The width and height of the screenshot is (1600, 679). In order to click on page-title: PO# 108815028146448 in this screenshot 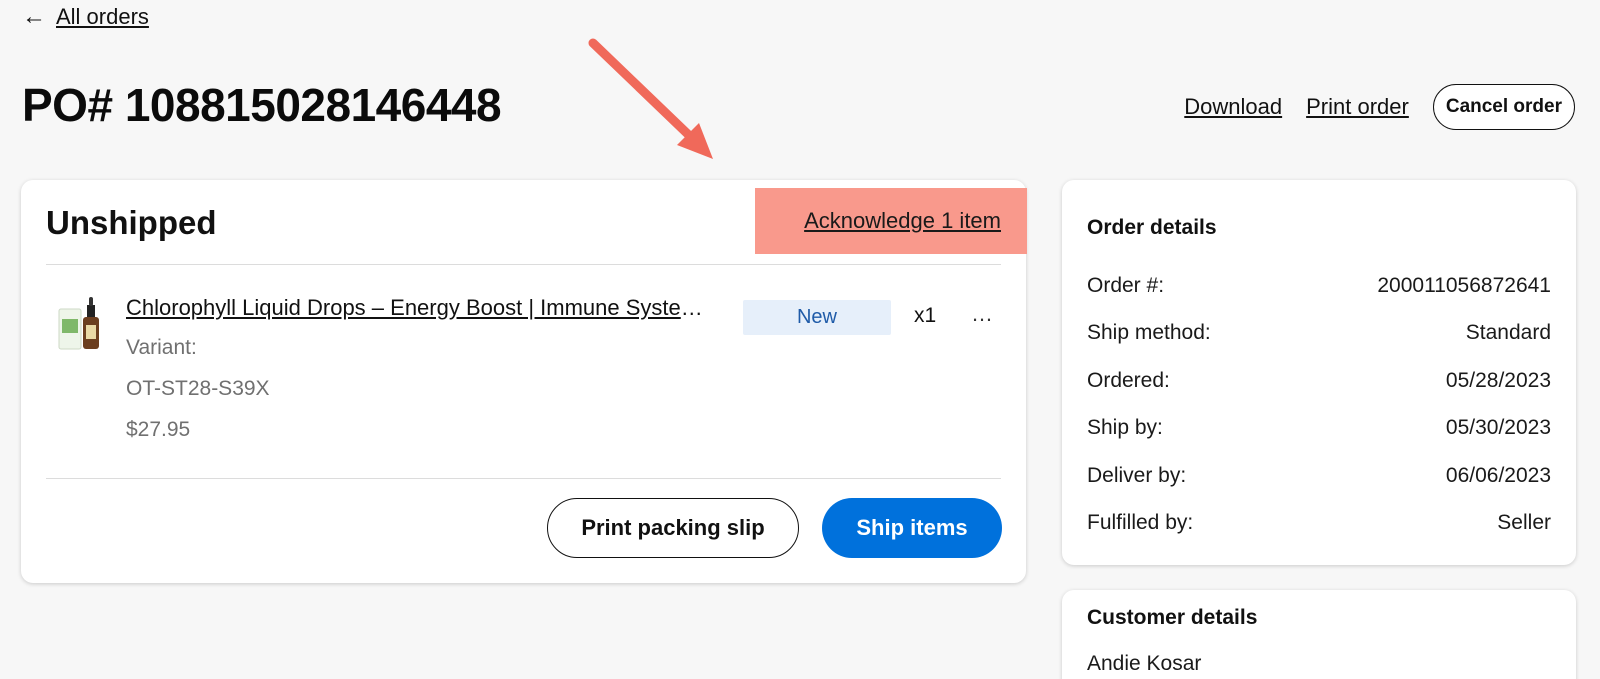, I will do `click(262, 105)`.